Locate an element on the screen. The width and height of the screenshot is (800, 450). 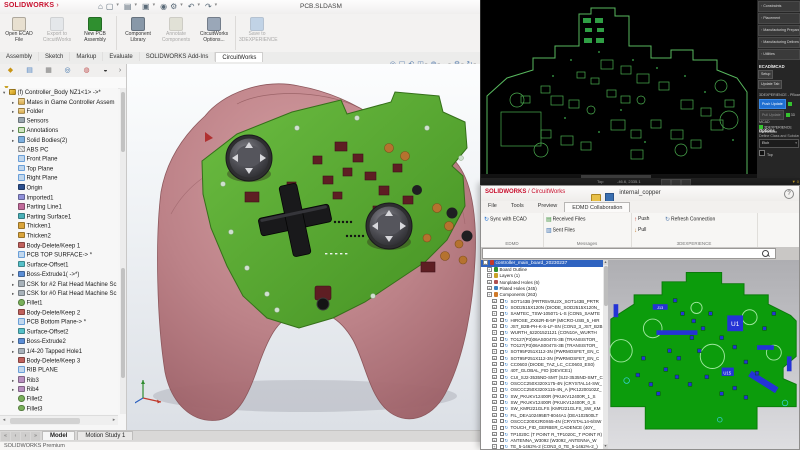
display-manager-tab: ◍ is located at coordinates (86, 70).